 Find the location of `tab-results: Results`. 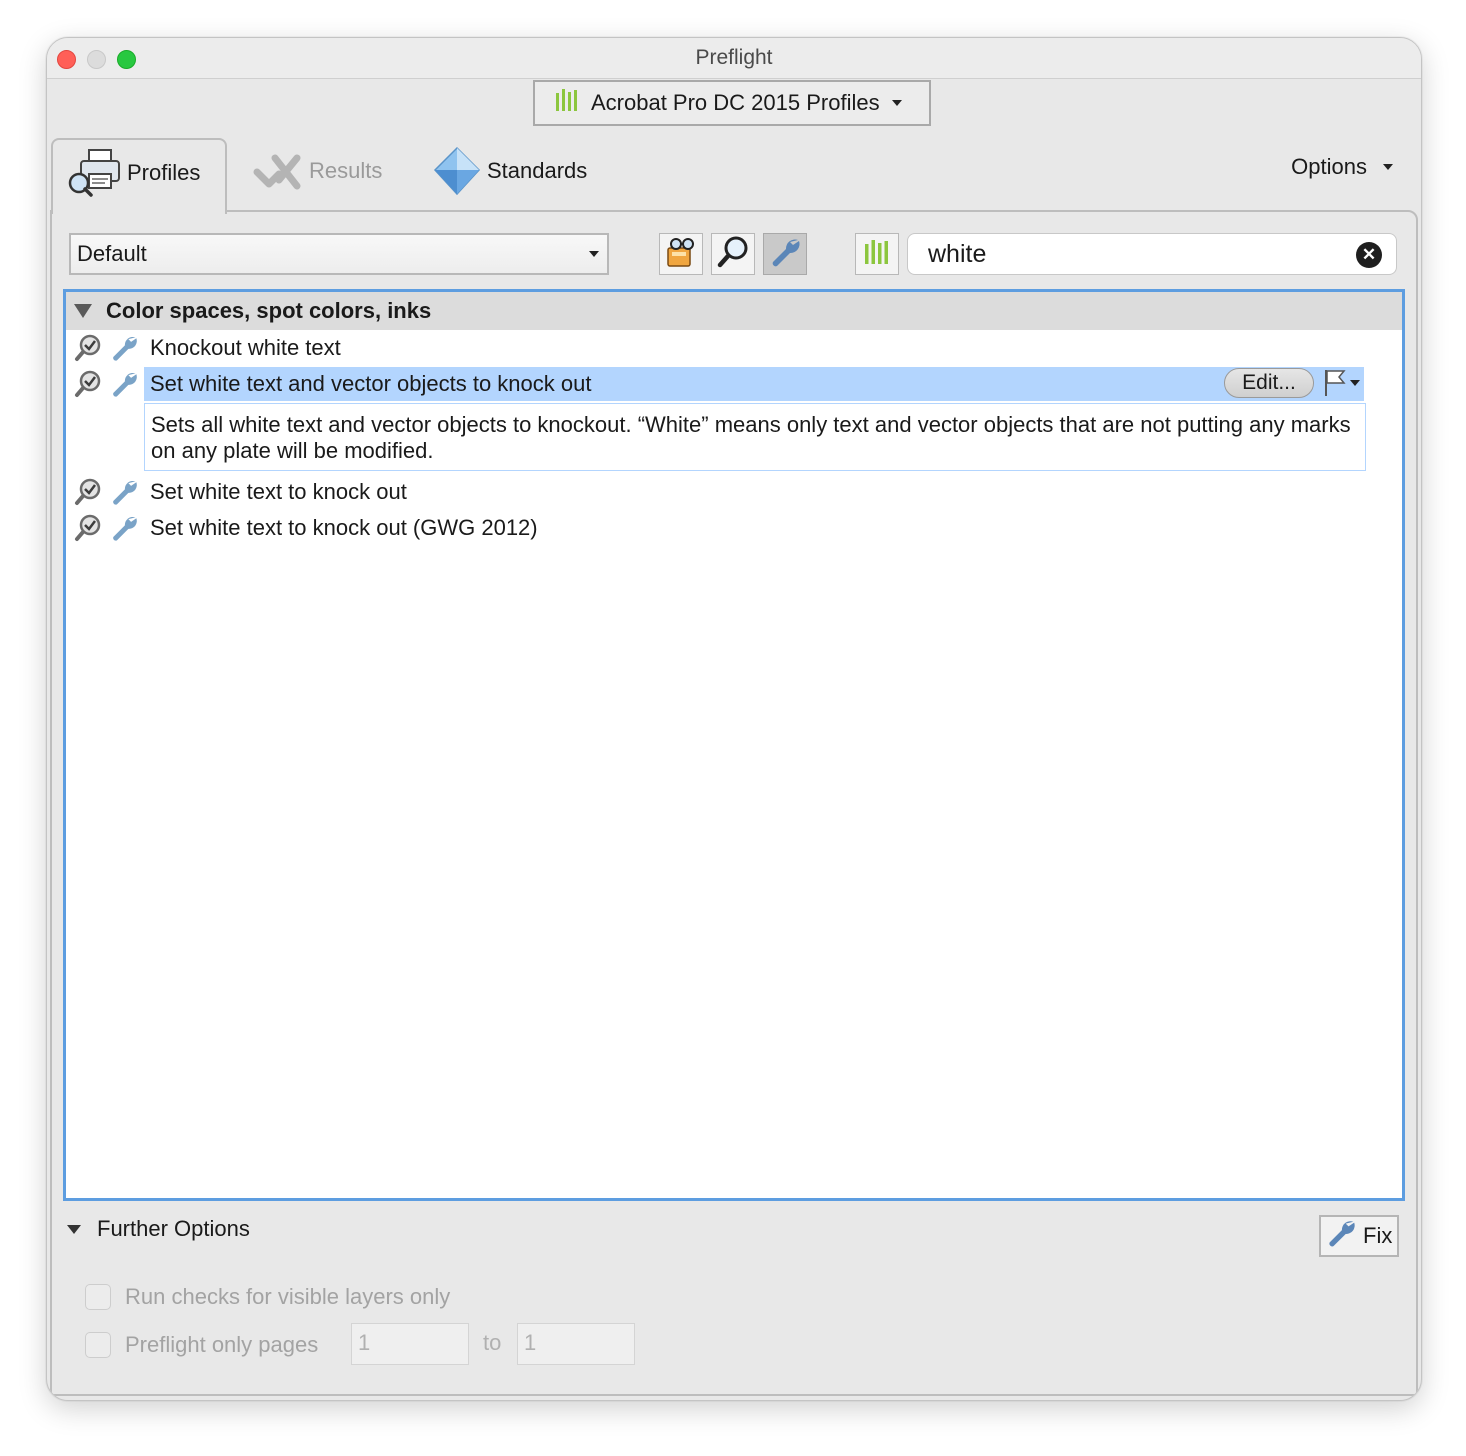

tab-results: Results is located at coordinates (322, 173).